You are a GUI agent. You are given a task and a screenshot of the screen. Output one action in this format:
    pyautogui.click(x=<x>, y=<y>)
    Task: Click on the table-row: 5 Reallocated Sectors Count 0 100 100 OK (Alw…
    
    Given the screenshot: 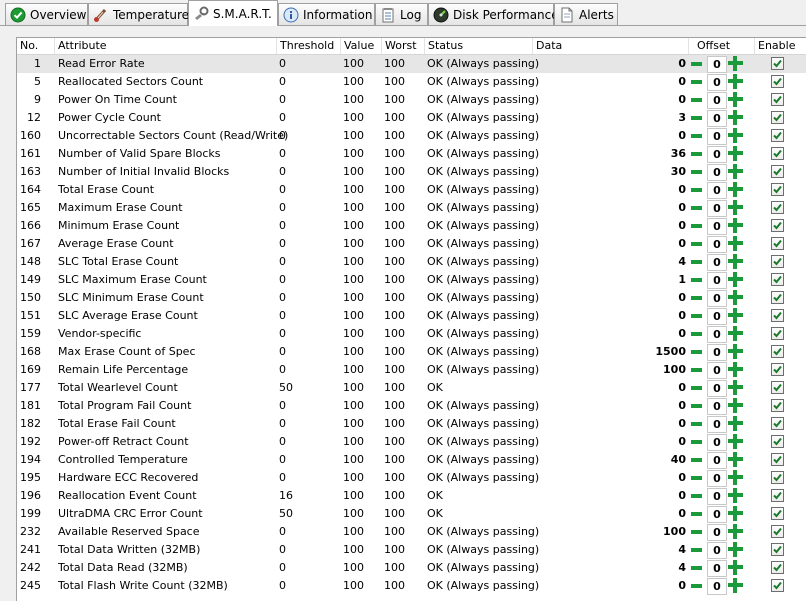 What is the action you would take?
    pyautogui.click(x=411, y=82)
    